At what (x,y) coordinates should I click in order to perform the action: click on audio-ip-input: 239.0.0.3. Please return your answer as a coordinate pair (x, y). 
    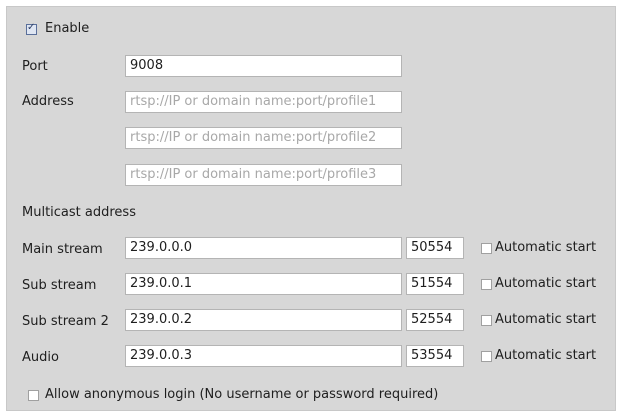
    Looking at the image, I should click on (263, 356).